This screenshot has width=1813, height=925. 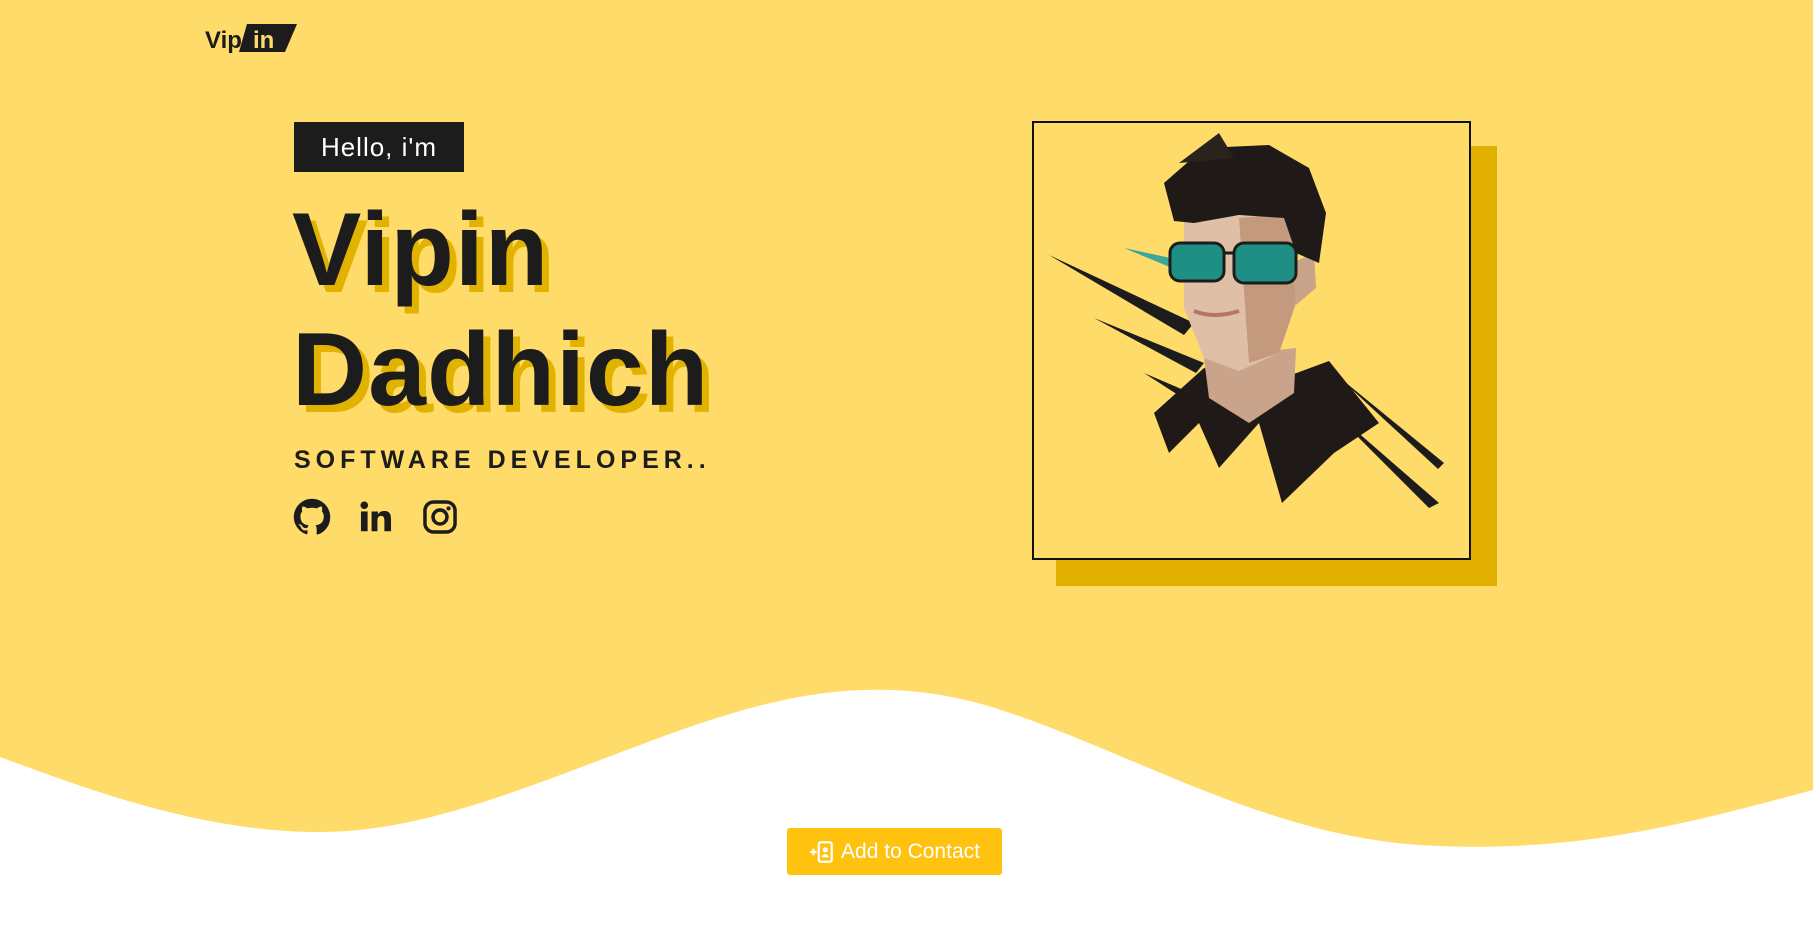 What do you see at coordinates (910, 851) in the screenshot?
I see `add-to-contact-label: Add to Contact` at bounding box center [910, 851].